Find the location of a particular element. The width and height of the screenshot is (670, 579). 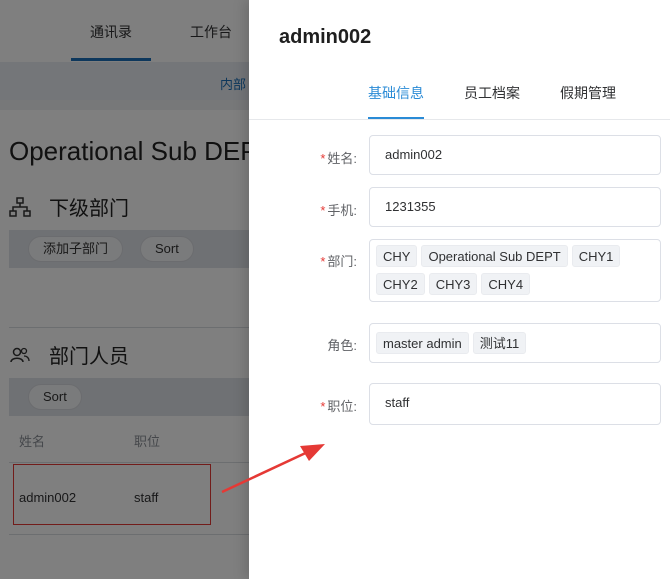

name-field: admin002 is located at coordinates (515, 155).